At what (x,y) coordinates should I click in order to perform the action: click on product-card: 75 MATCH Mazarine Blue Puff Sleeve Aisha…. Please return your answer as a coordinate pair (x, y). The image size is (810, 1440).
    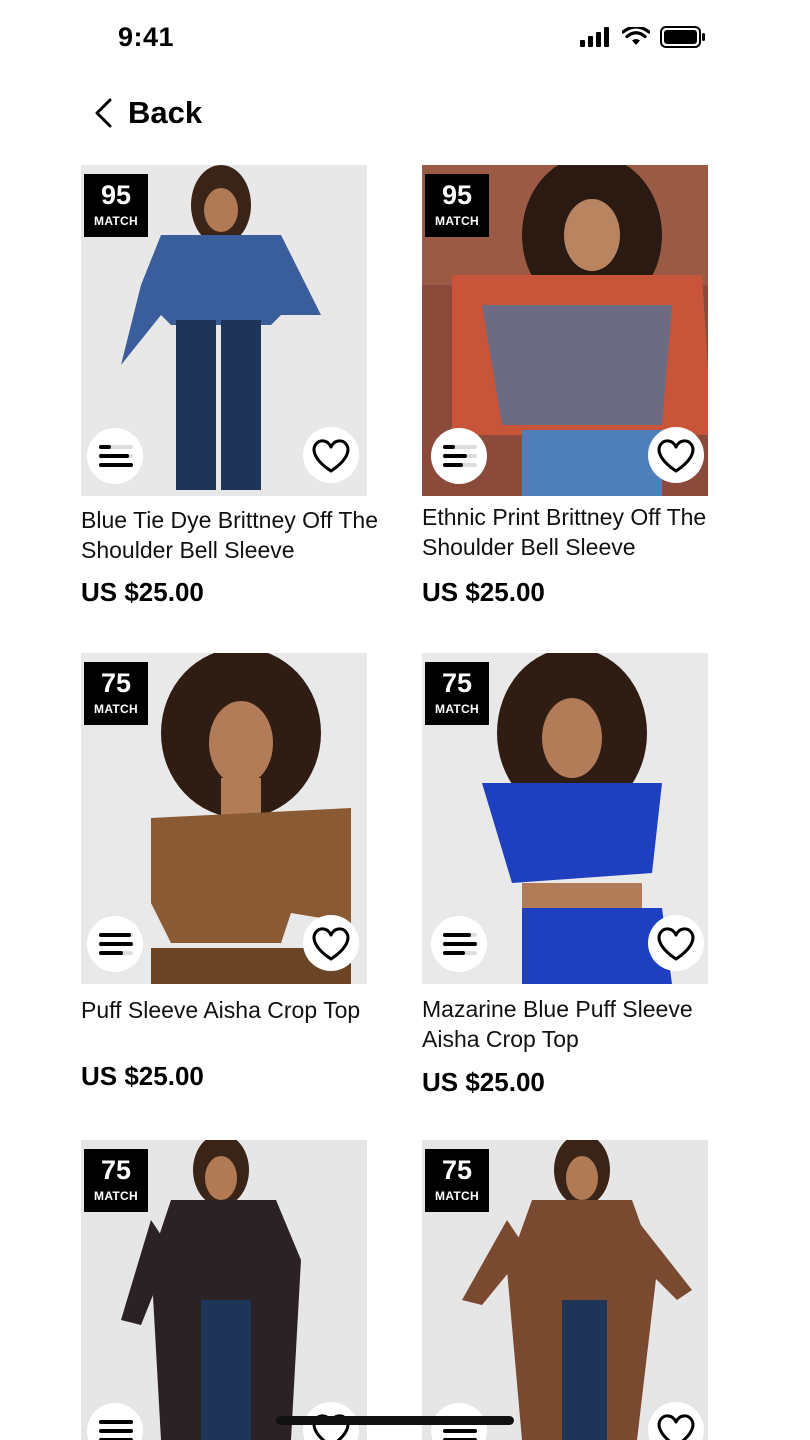
    Looking at the image, I should click on (572, 878).